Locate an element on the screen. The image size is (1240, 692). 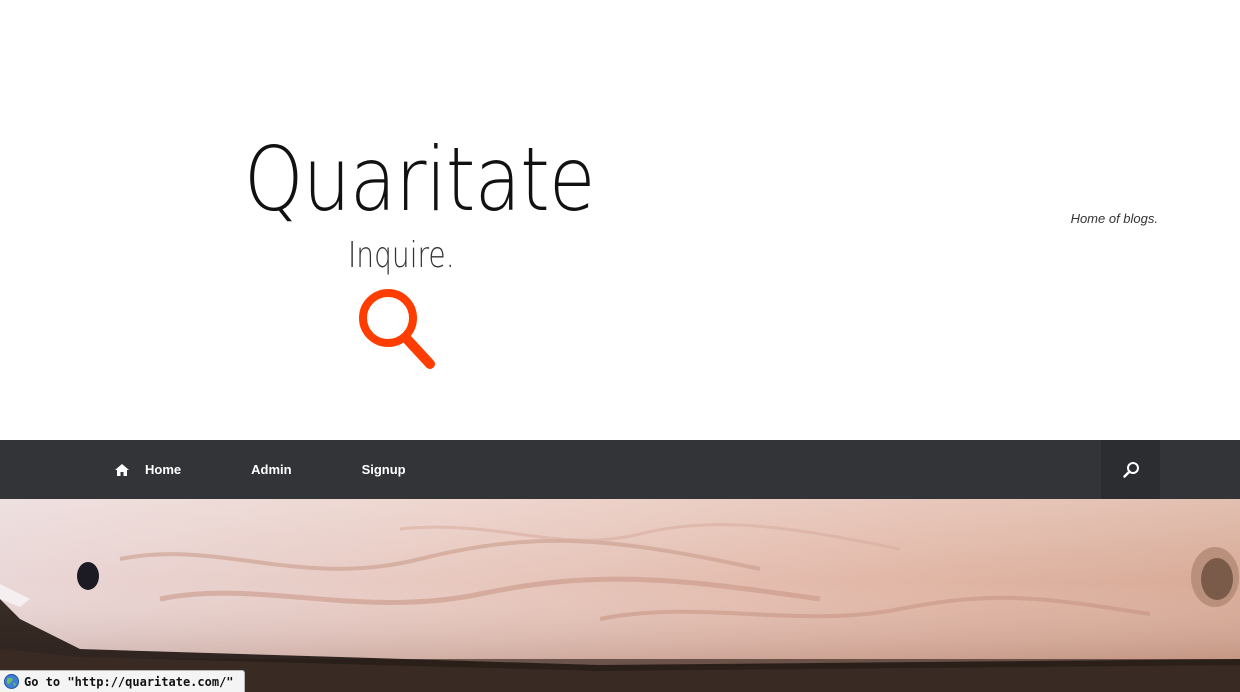
nav-item-signup: Signup is located at coordinates (384, 469).